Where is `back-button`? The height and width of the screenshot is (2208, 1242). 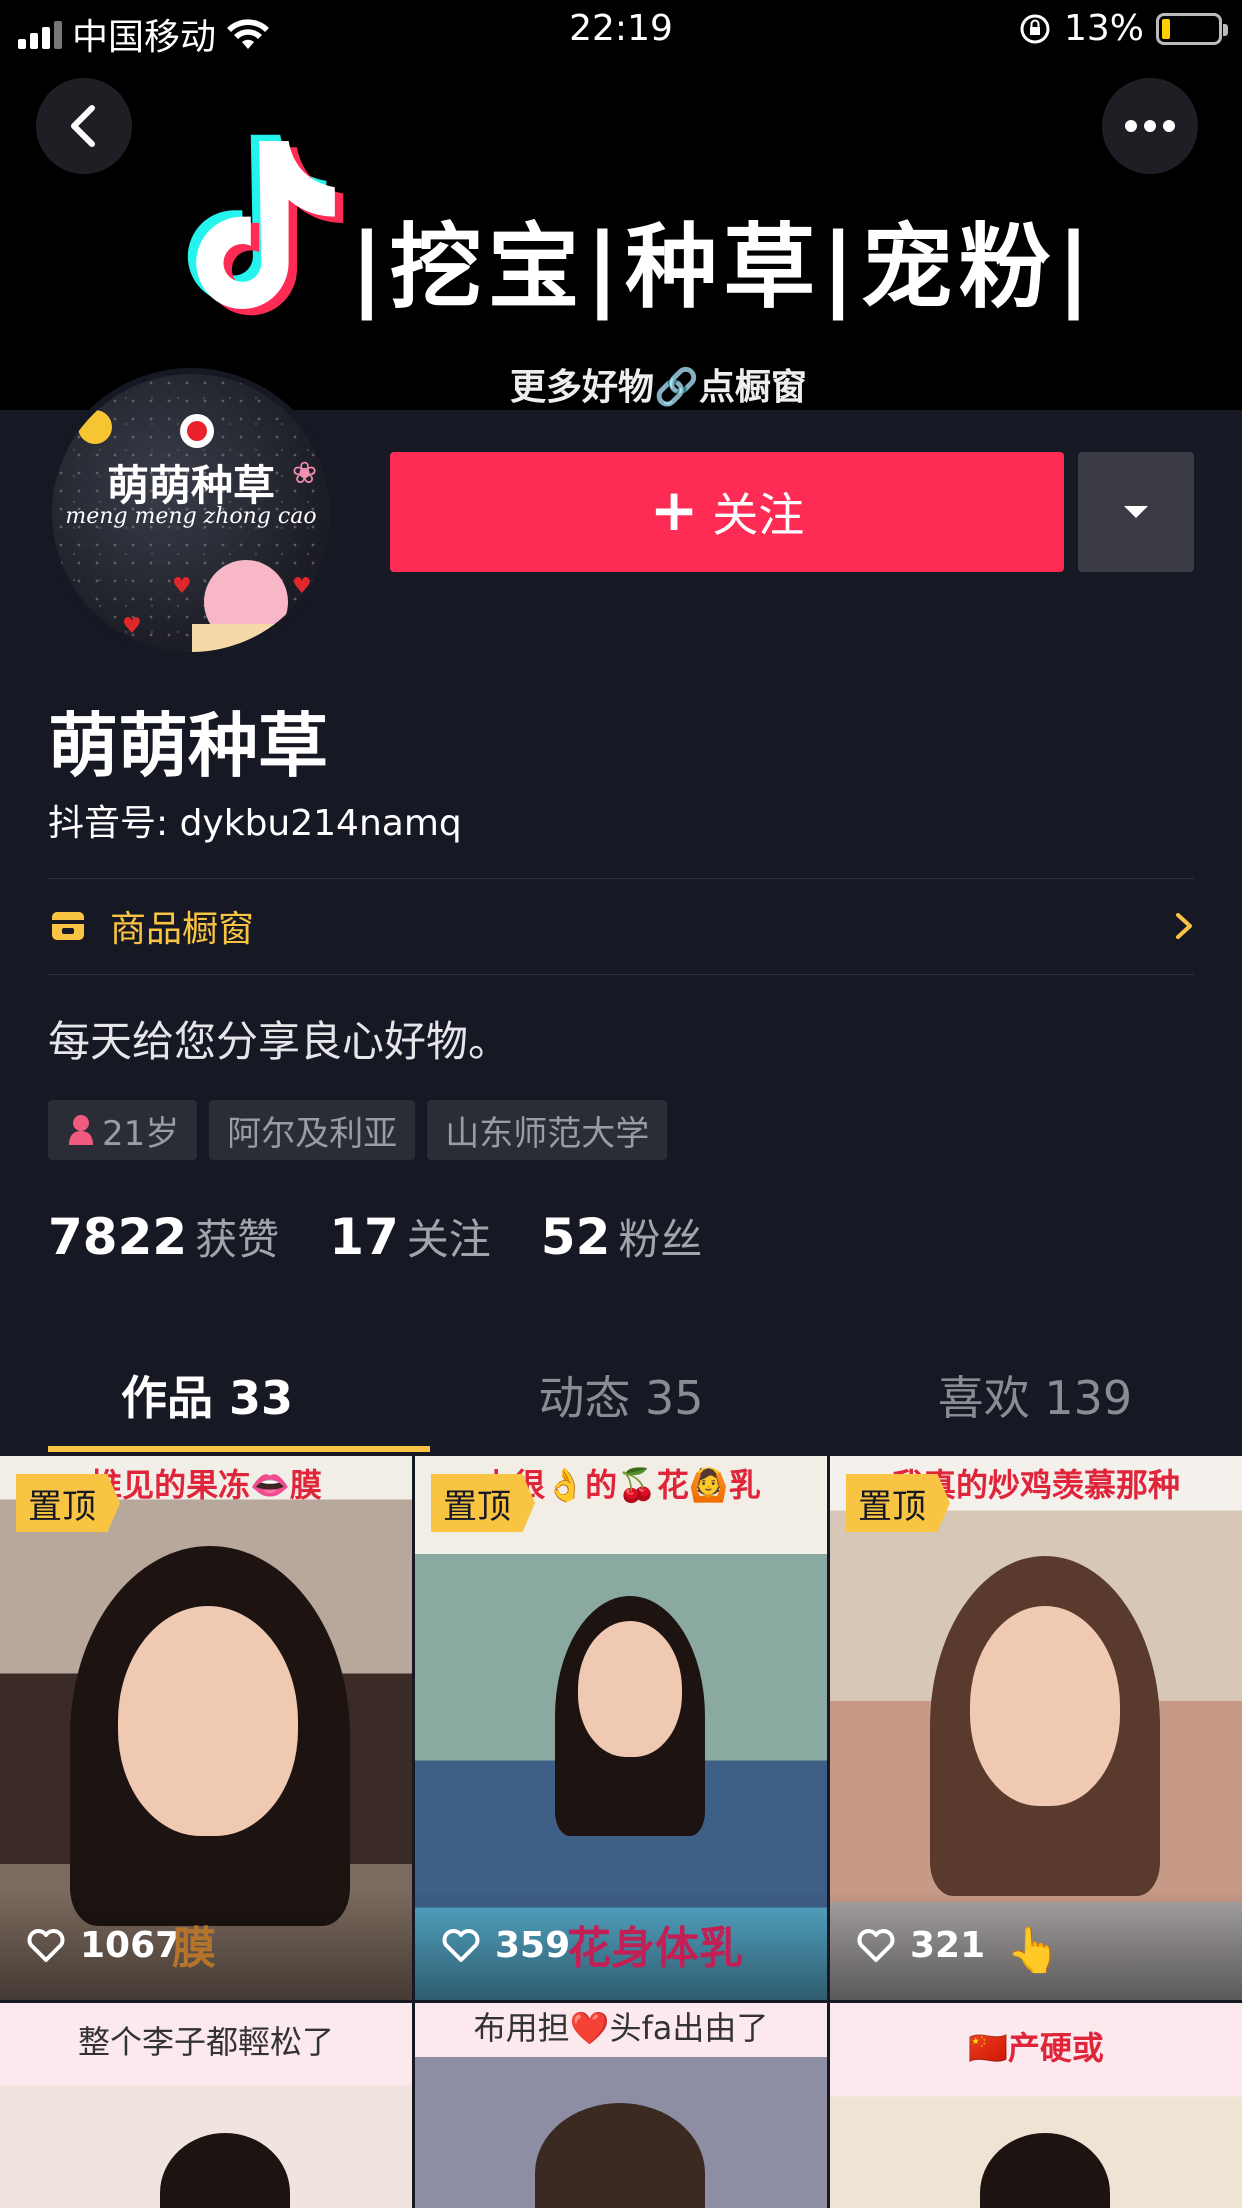
back-button is located at coordinates (84, 126).